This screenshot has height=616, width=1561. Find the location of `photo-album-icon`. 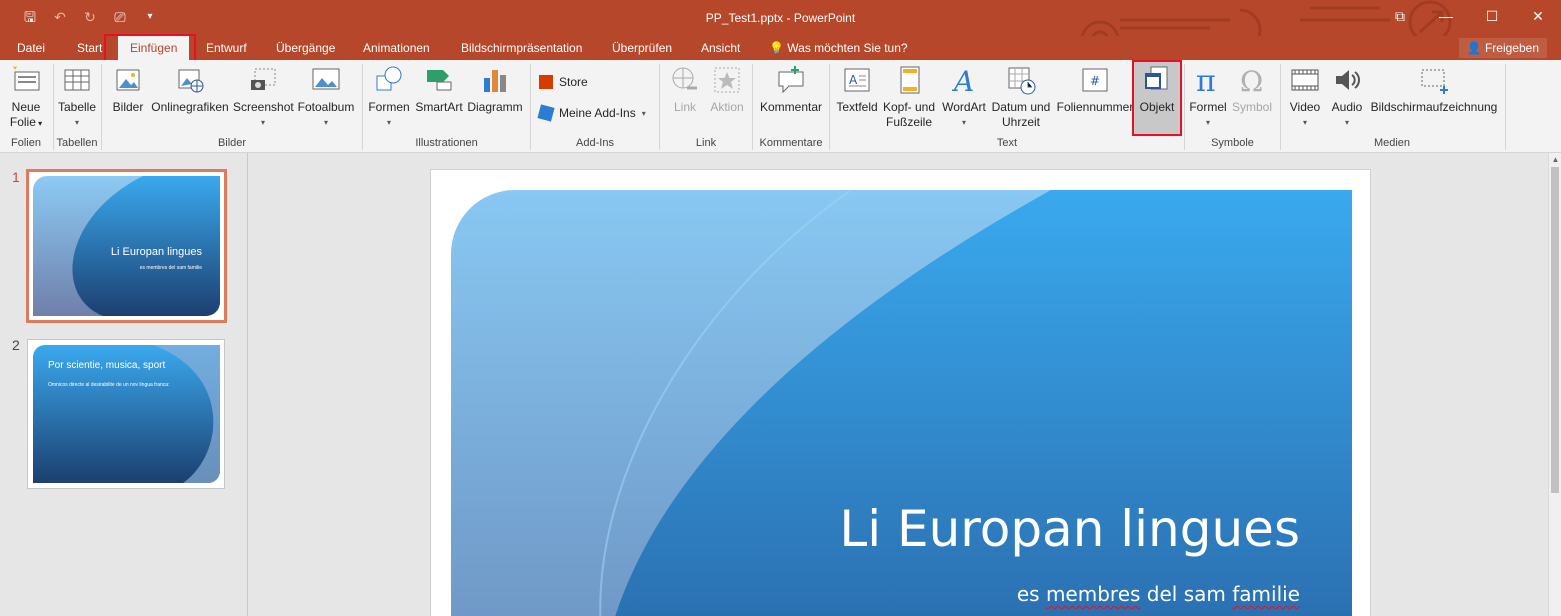

photo-album-icon is located at coordinates (326, 79).